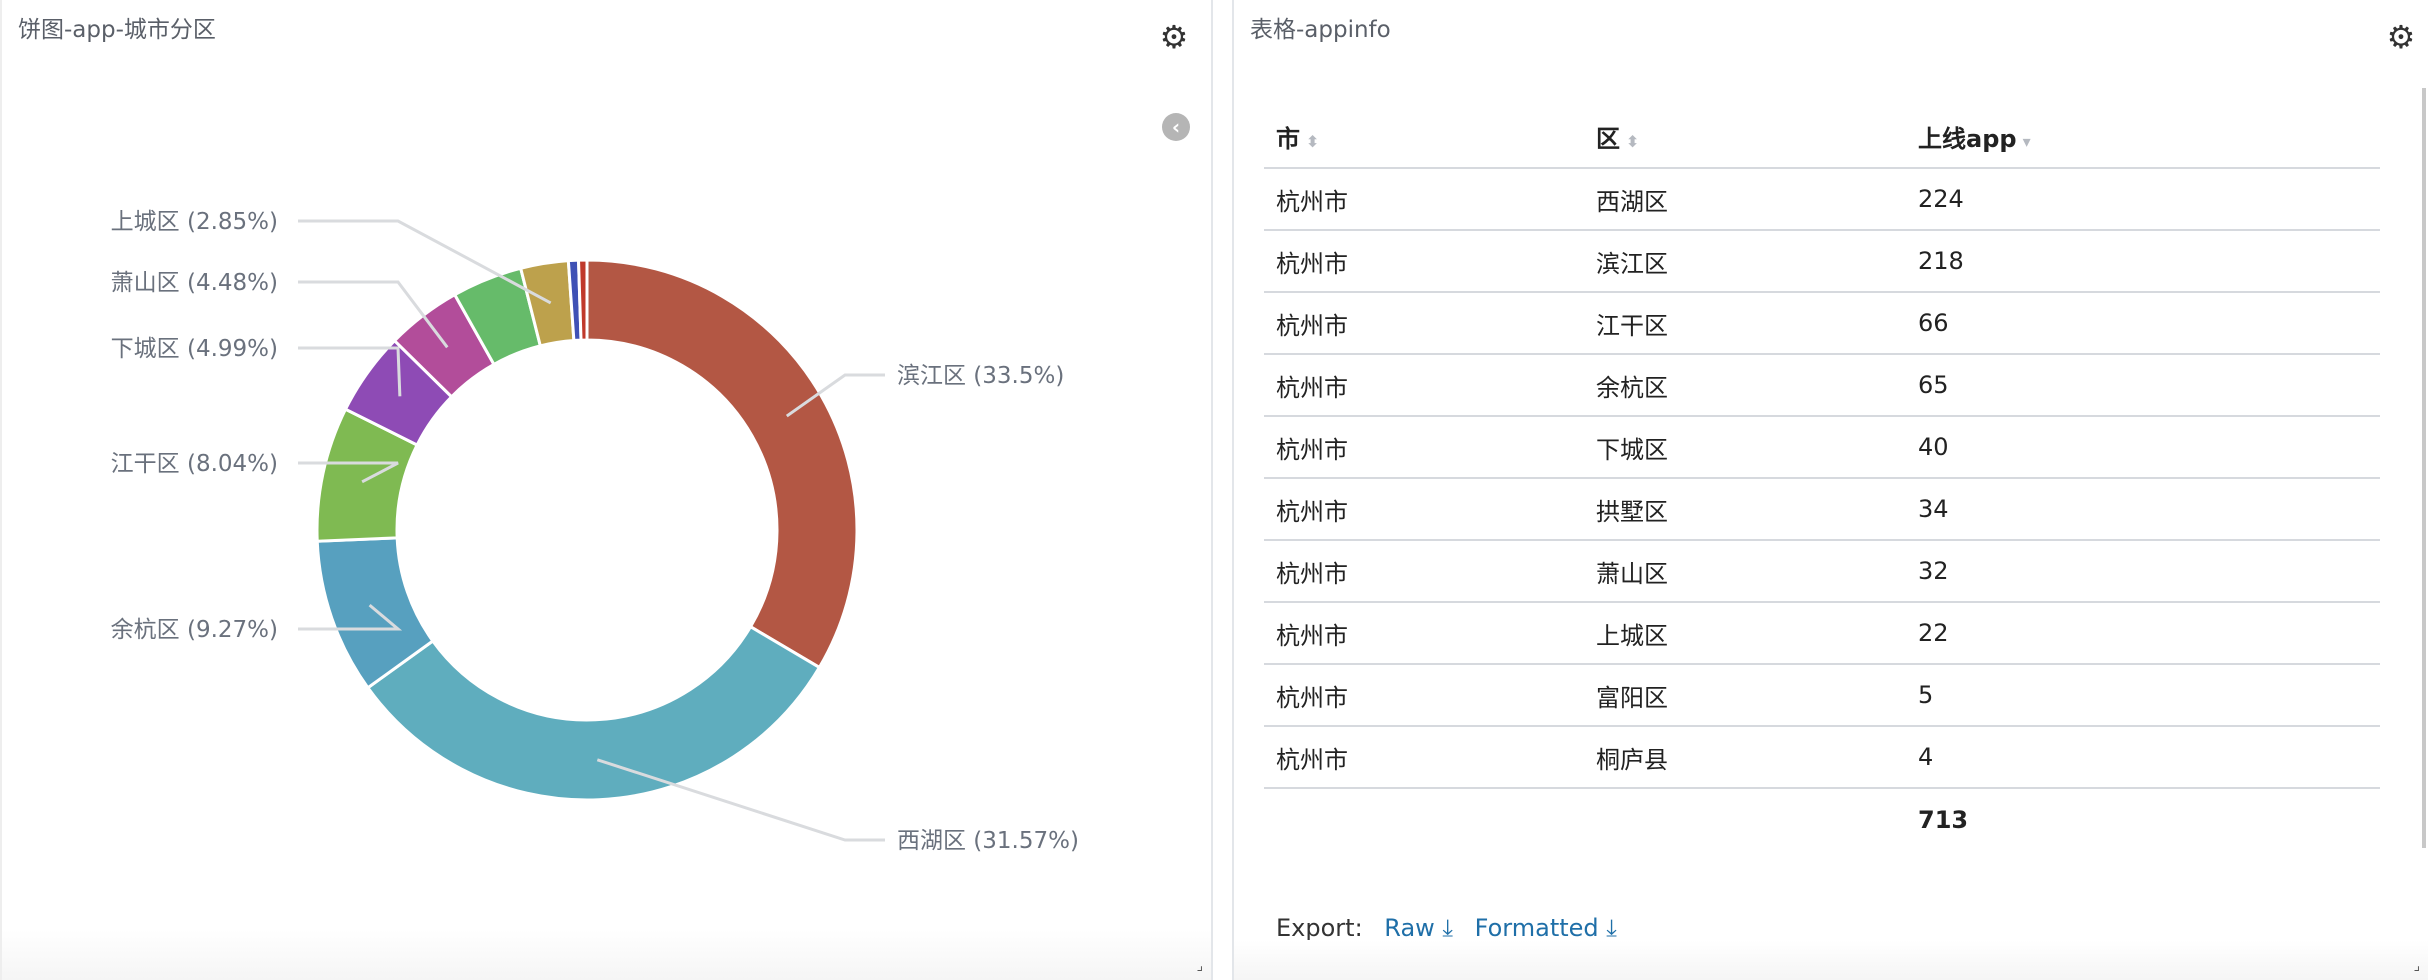 The height and width of the screenshot is (980, 2428). I want to click on slice-label: 江干区 (8.04%), so click(194, 464).